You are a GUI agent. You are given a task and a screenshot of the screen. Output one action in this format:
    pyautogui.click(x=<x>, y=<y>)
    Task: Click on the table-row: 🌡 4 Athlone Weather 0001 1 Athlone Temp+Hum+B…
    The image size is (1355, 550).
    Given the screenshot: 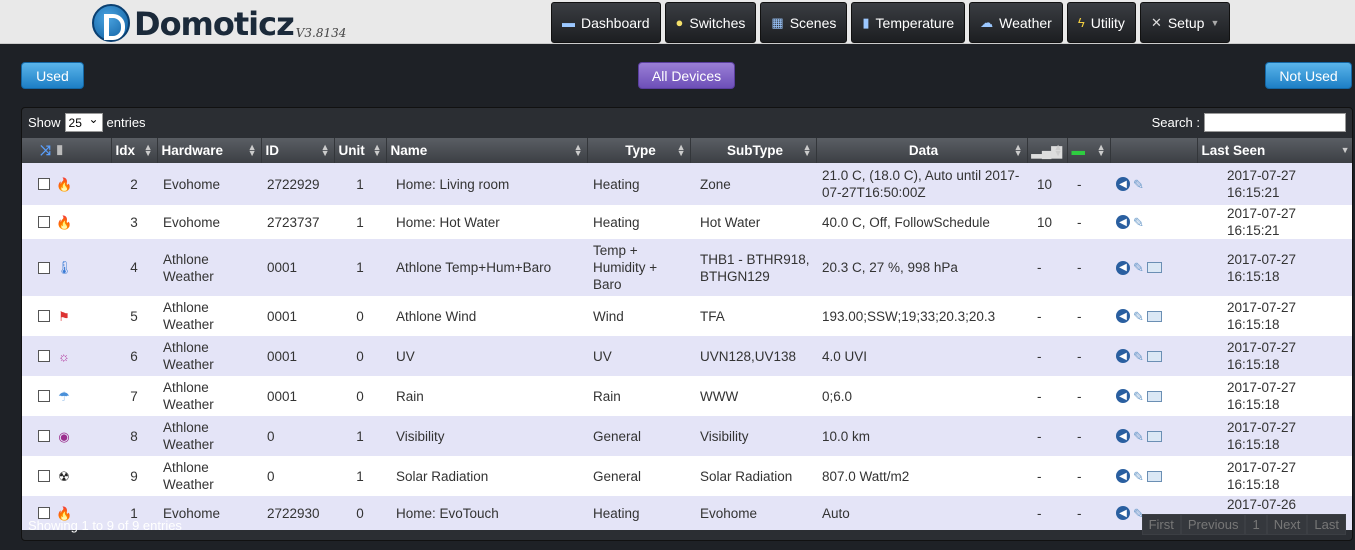 What is the action you would take?
    pyautogui.click(x=687, y=267)
    